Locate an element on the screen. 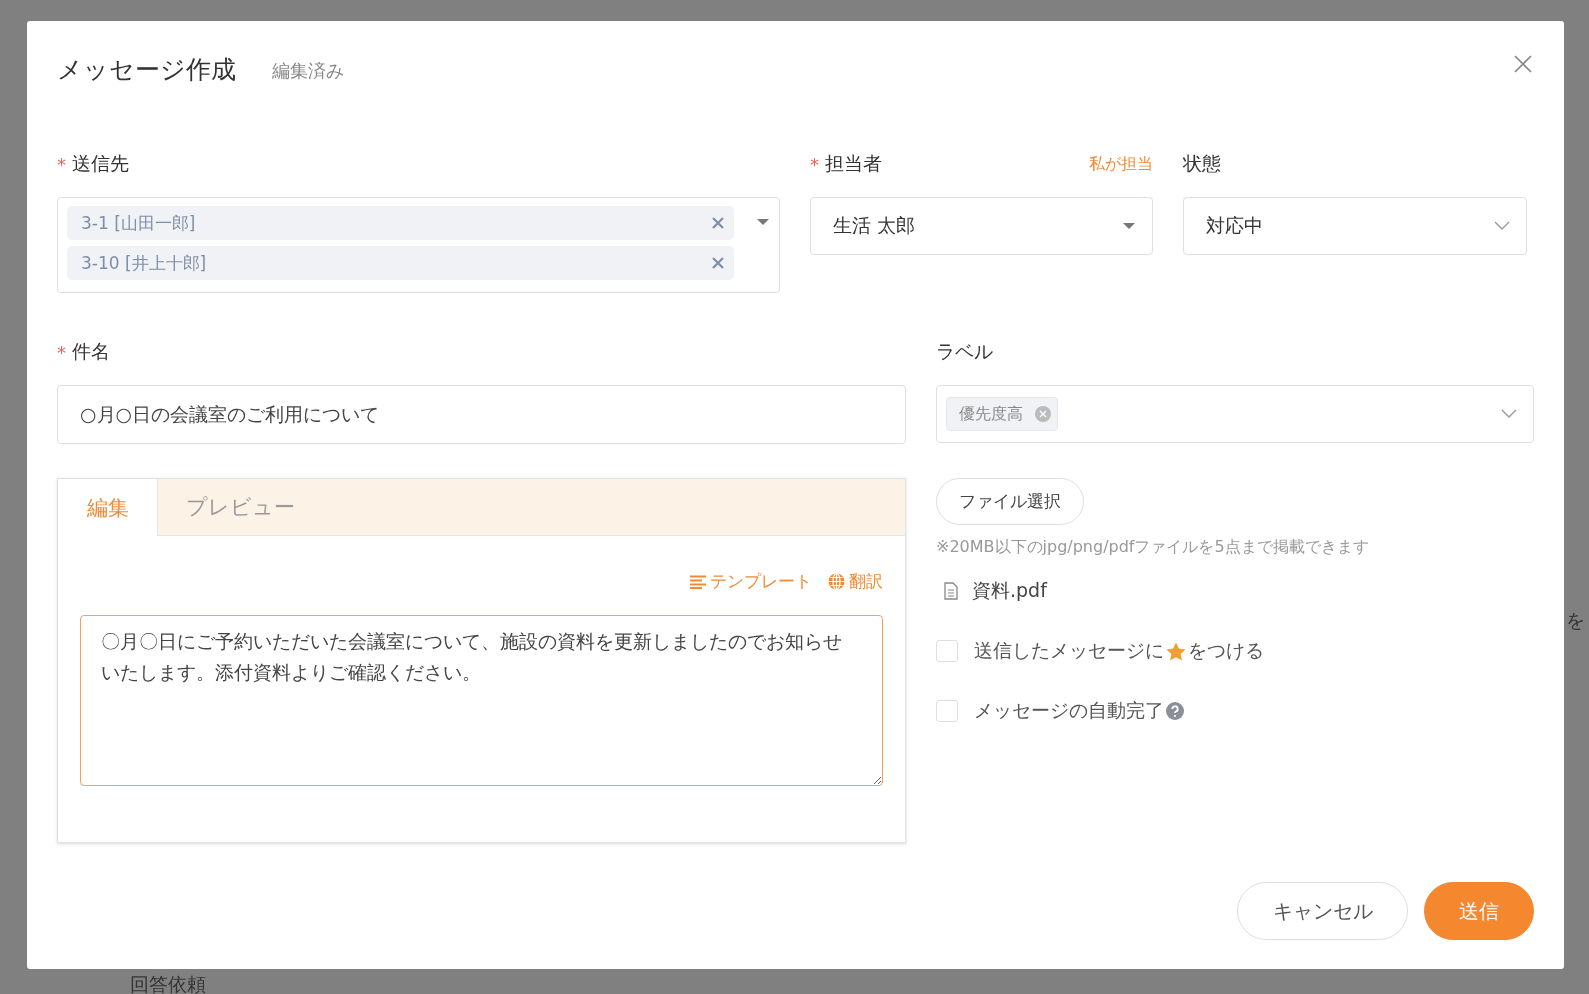  globe-icon is located at coordinates (836, 581).